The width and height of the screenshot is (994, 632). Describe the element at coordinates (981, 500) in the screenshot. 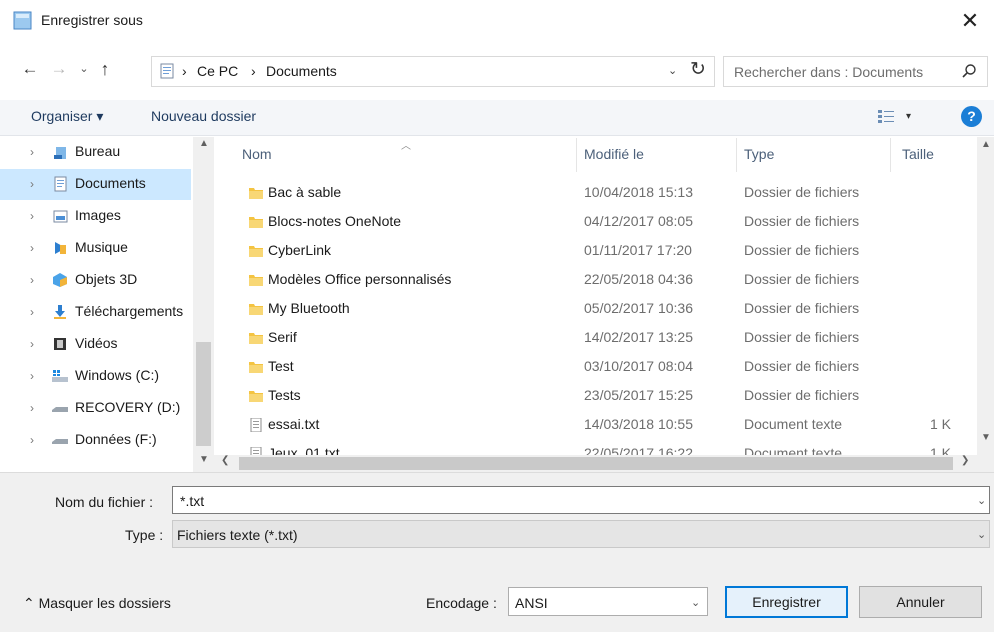

I see `filename-dropdown-icon: ⌄` at that location.